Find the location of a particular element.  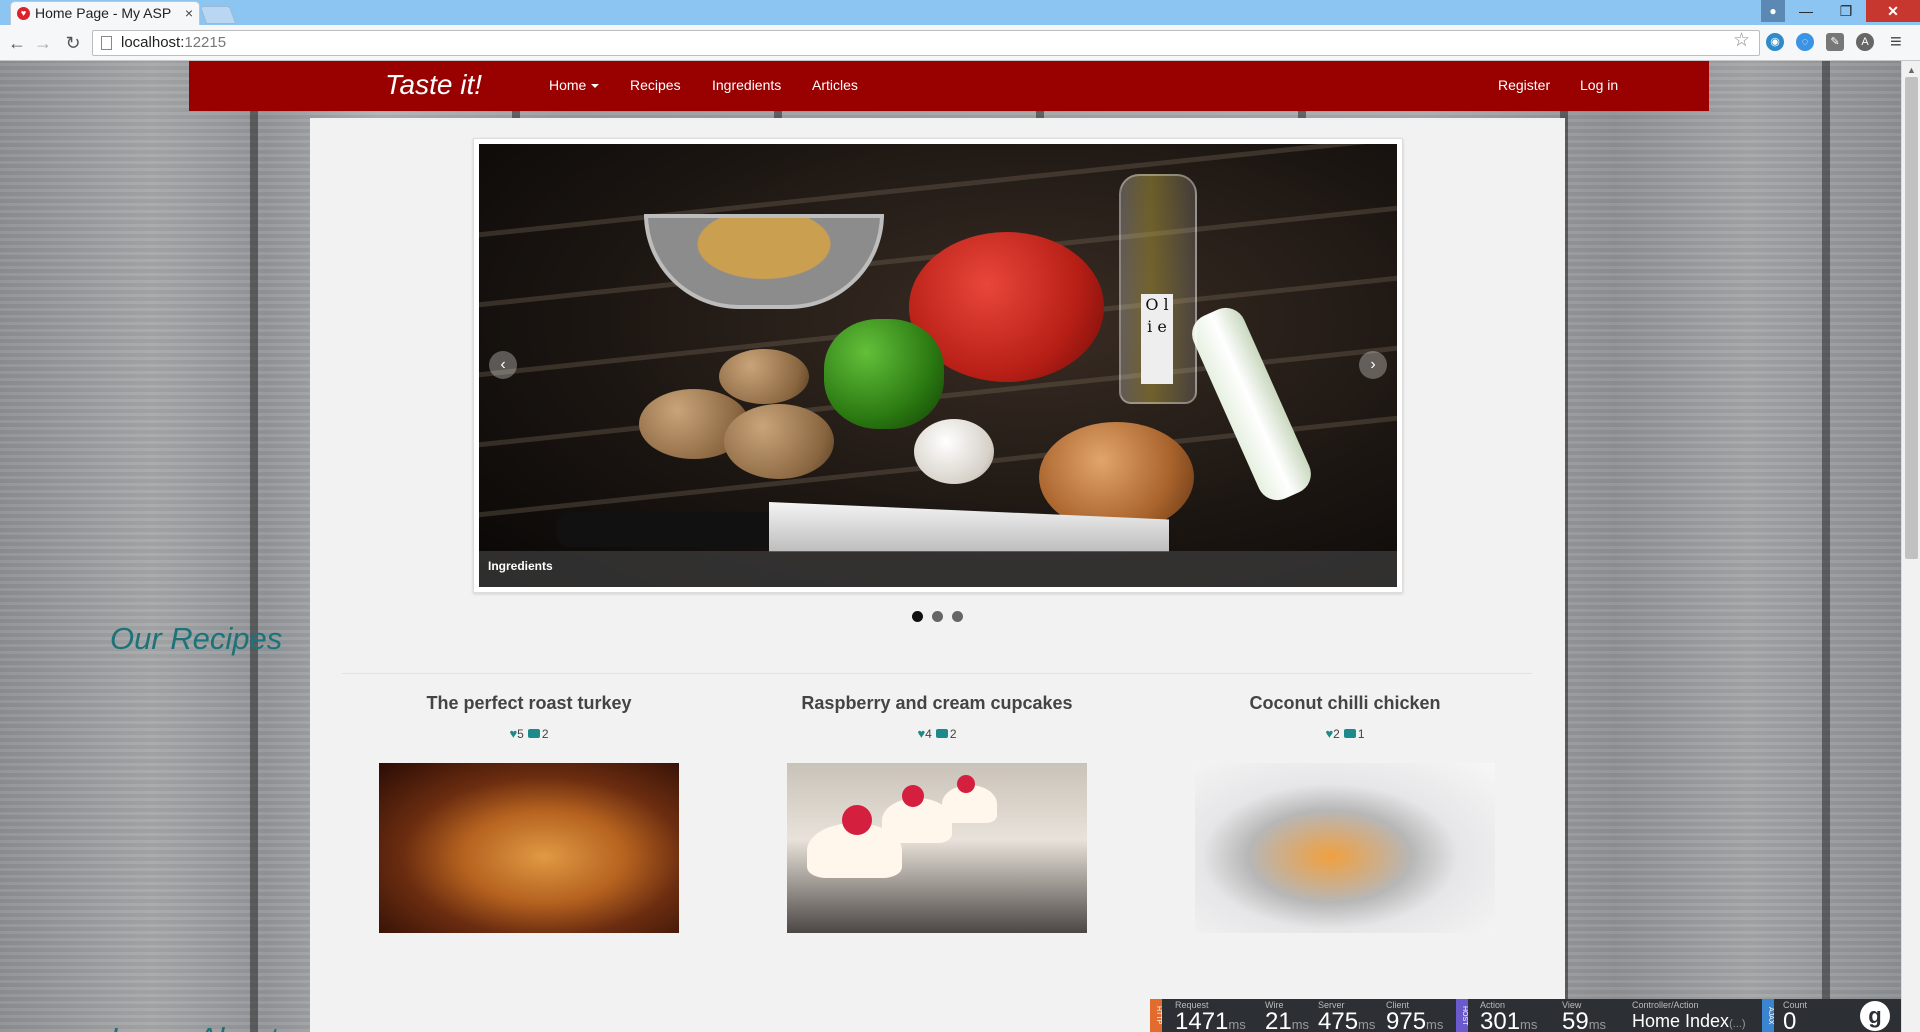

recipe-stats: ♥2 1 is located at coordinates (1345, 734).